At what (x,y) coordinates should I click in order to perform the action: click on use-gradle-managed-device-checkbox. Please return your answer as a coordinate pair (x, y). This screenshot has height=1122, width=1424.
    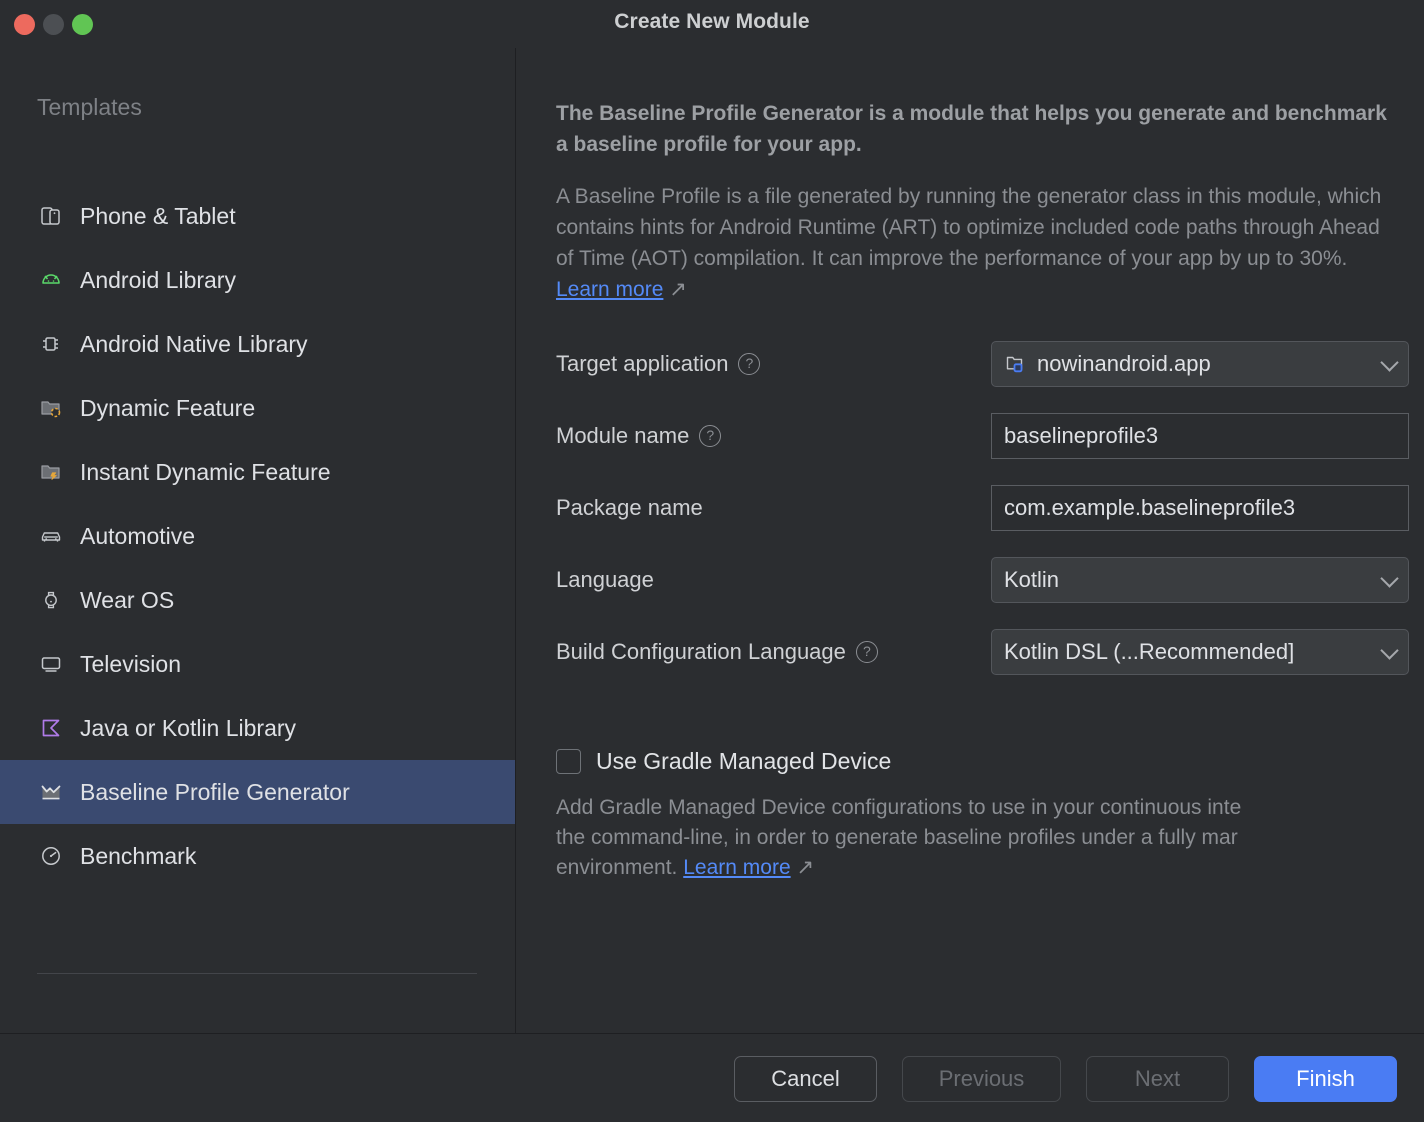
    Looking at the image, I should click on (568, 761).